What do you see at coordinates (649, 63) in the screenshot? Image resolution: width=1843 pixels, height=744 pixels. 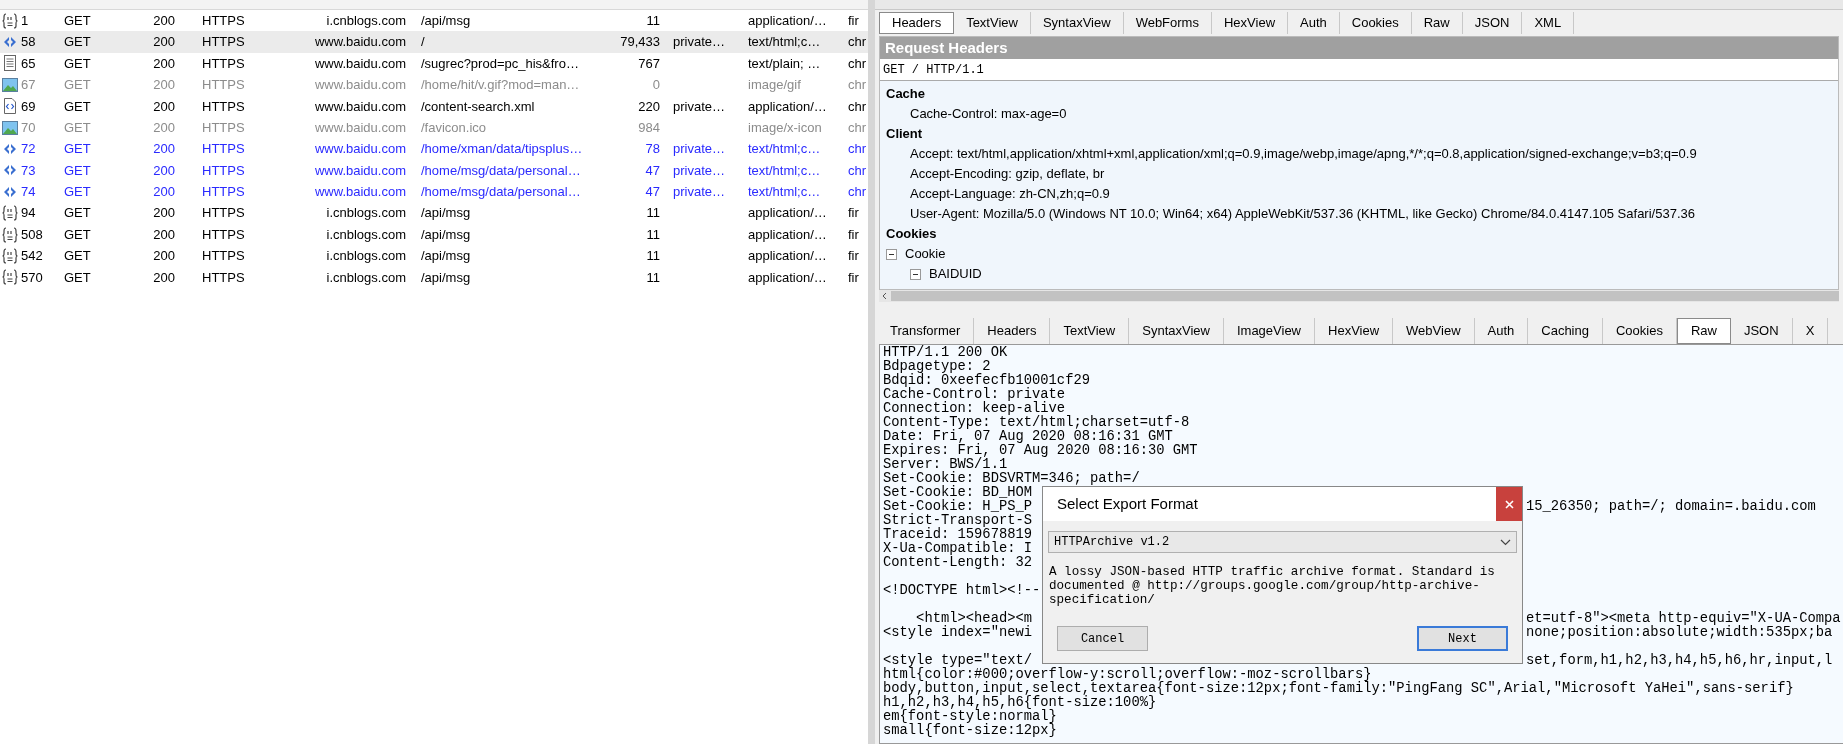 I see `table-cell: 767` at bounding box center [649, 63].